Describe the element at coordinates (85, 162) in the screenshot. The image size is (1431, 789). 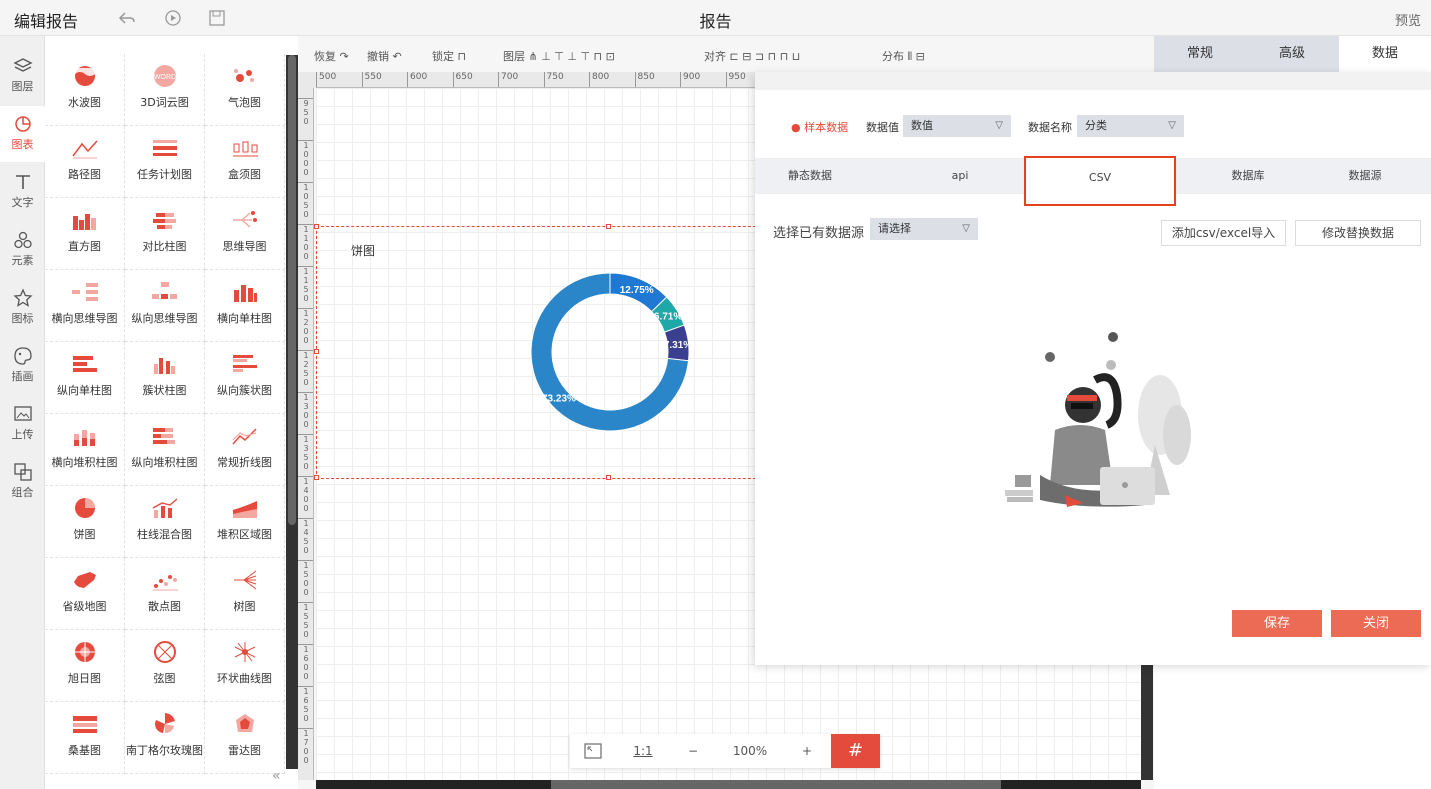
I see `chart-type-item: 路径图` at that location.